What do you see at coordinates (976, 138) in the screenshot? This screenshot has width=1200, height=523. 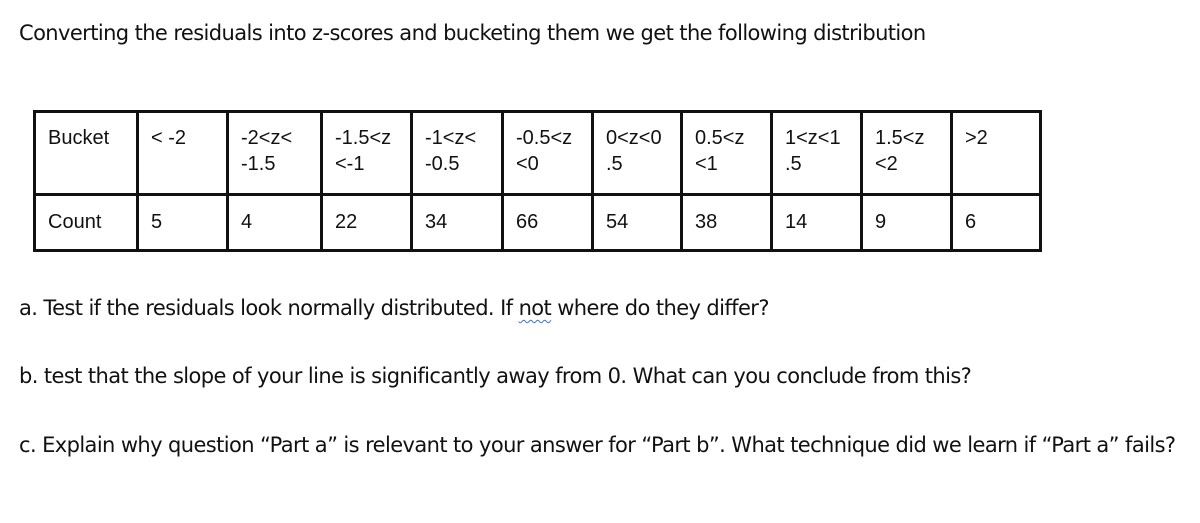 I see `bucket-label: >2` at bounding box center [976, 138].